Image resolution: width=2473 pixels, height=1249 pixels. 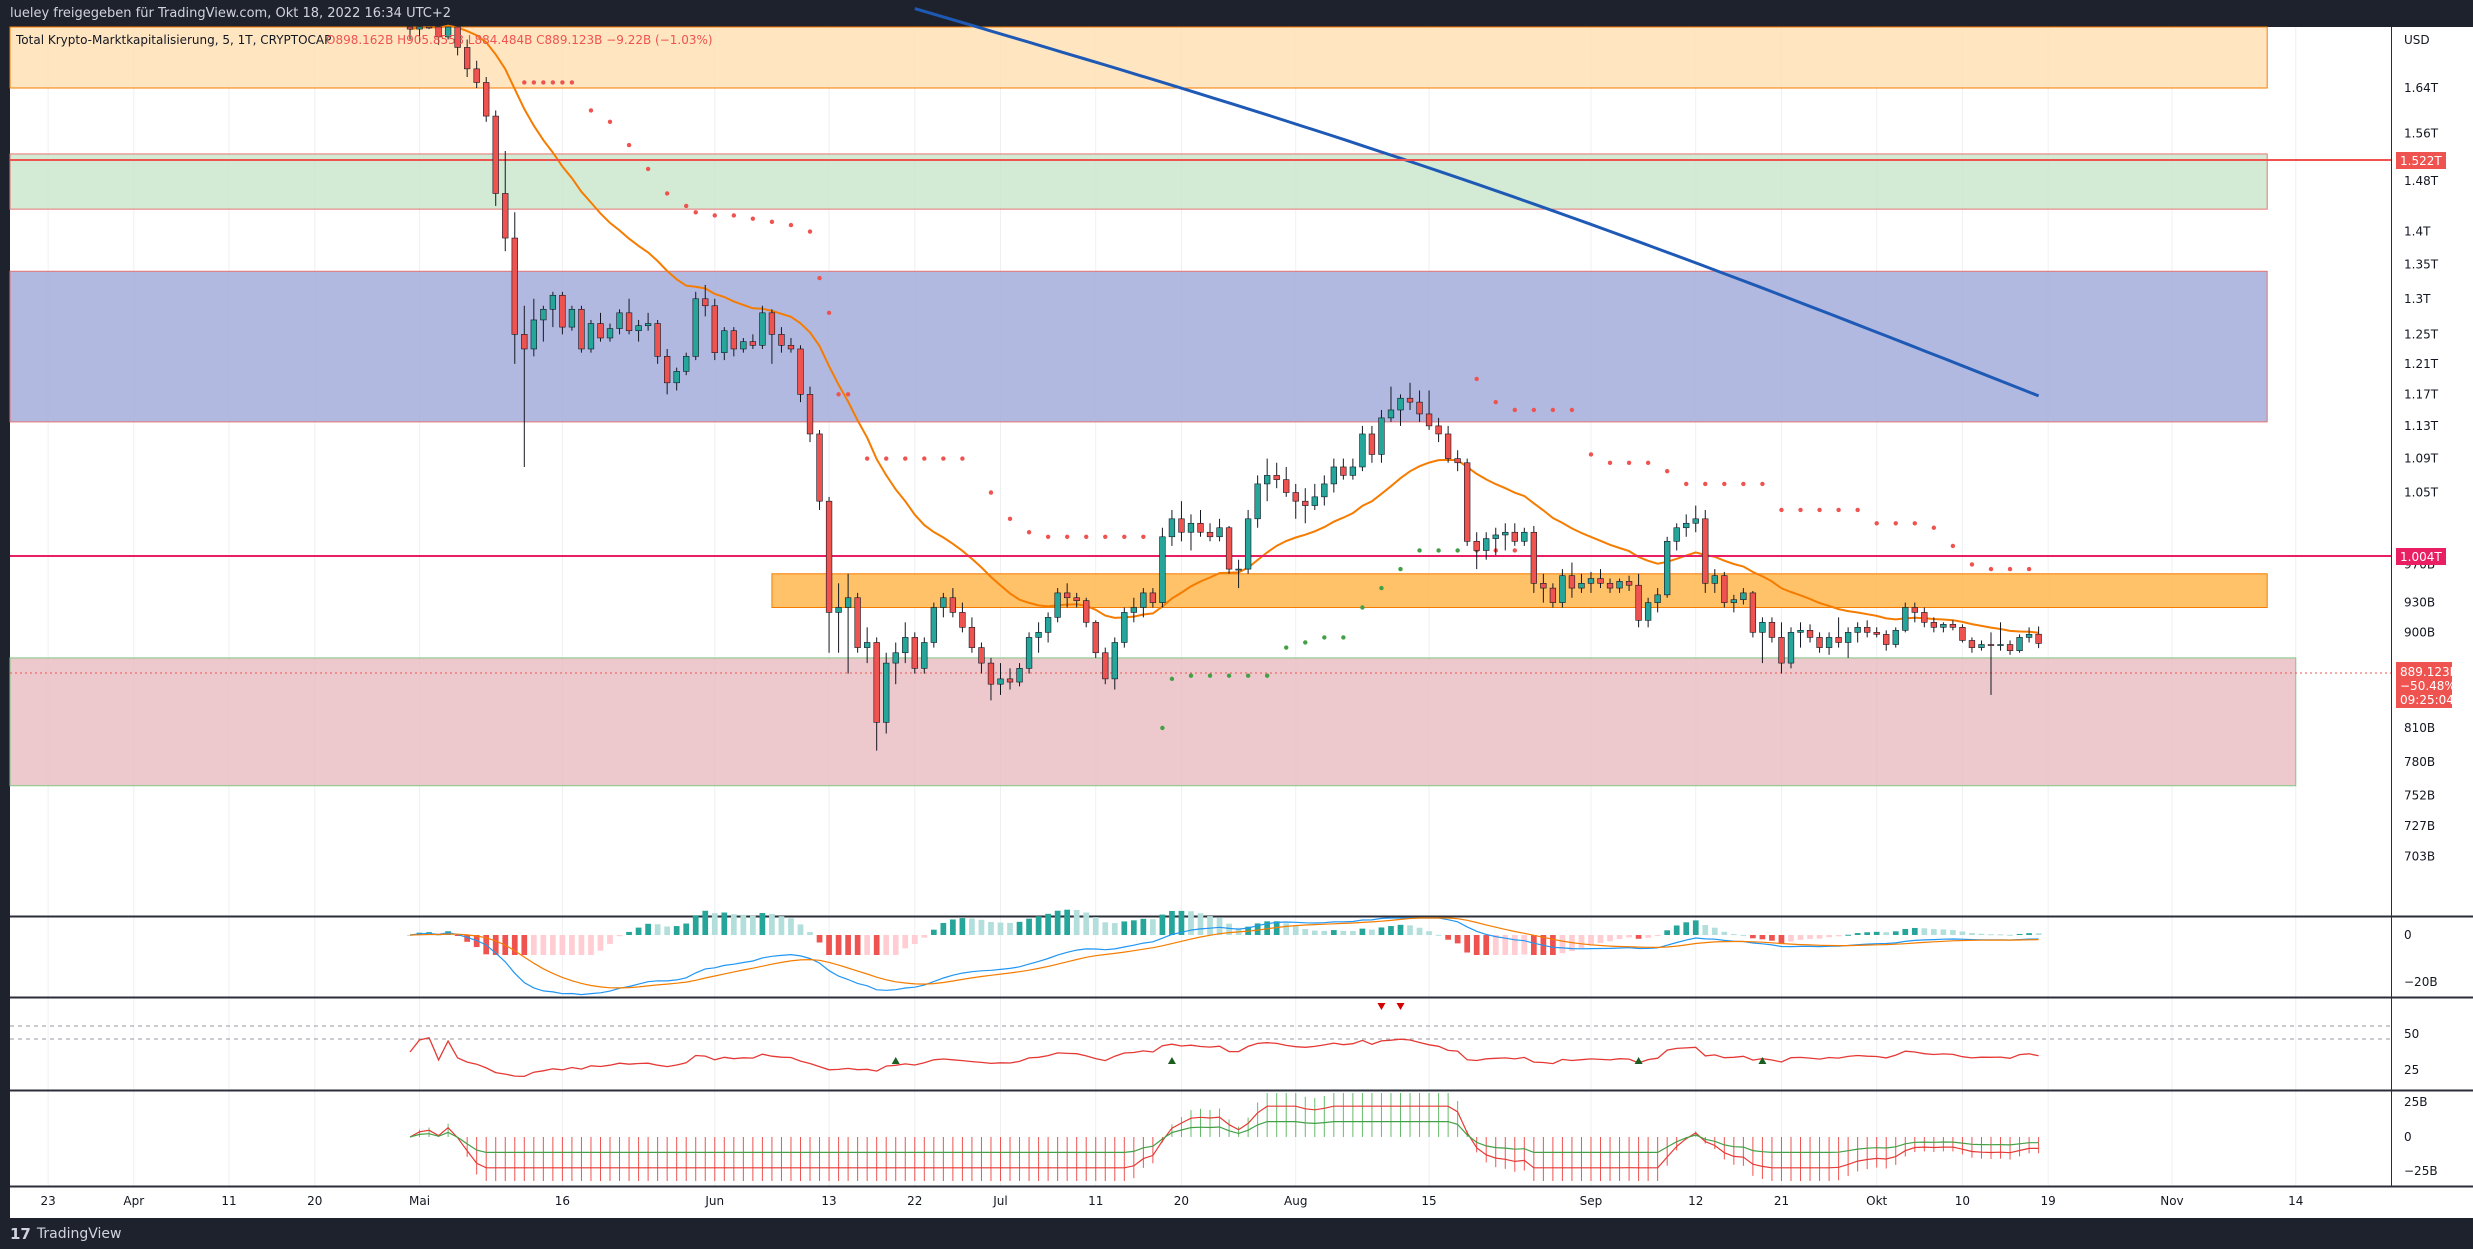 I want to click on price-tick-label: 752B, so click(x=2419, y=795).